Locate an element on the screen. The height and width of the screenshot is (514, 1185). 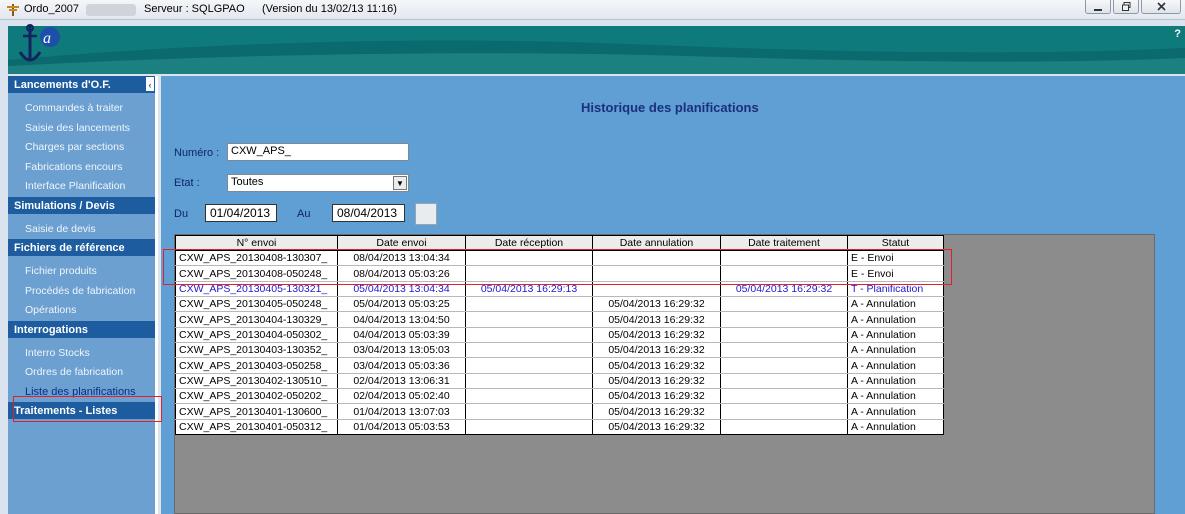
column-header: Date traitement is located at coordinates (784, 243).